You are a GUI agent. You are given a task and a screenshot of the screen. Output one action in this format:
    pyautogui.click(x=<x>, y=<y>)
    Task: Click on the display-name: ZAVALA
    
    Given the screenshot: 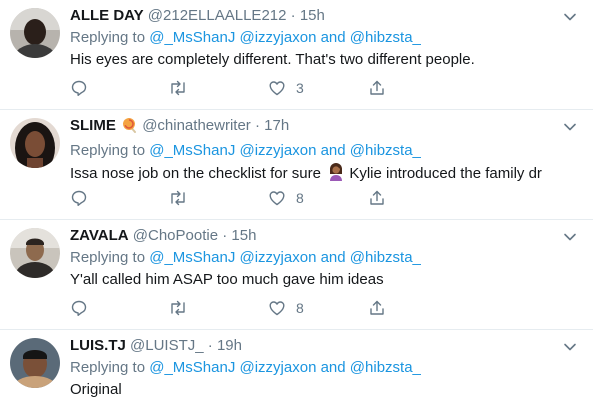 What is the action you would take?
    pyautogui.click(x=99, y=235)
    